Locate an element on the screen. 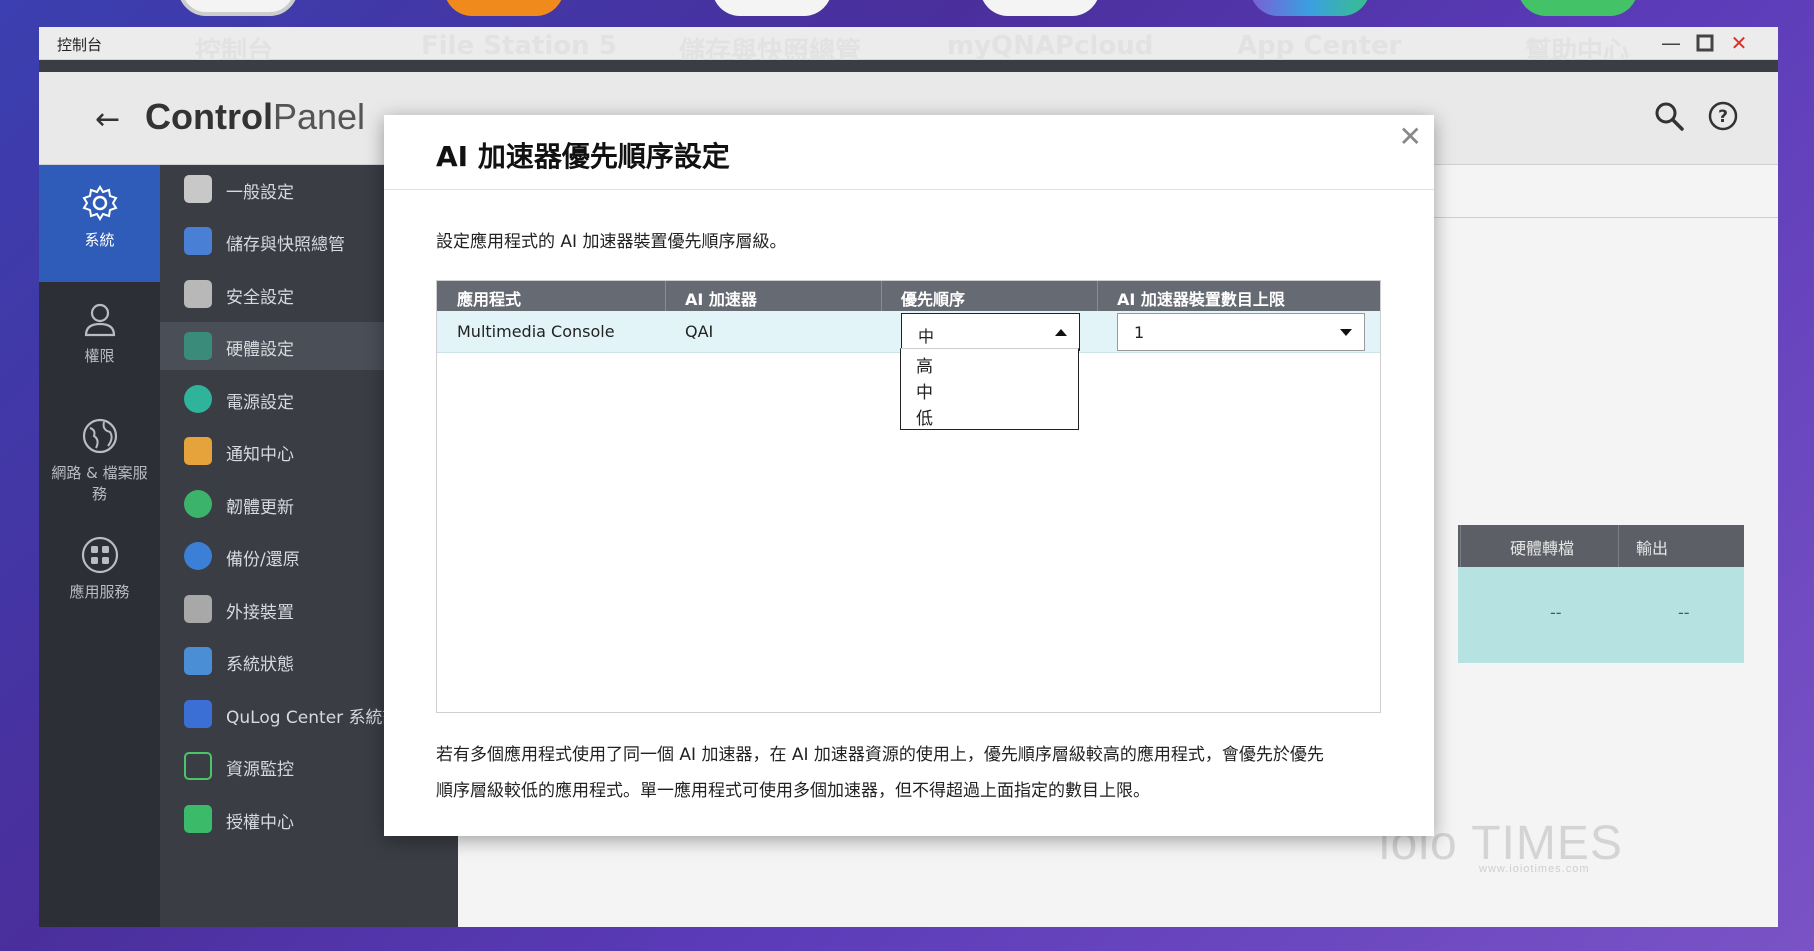  category-system-label: 系統 is located at coordinates (99, 240).